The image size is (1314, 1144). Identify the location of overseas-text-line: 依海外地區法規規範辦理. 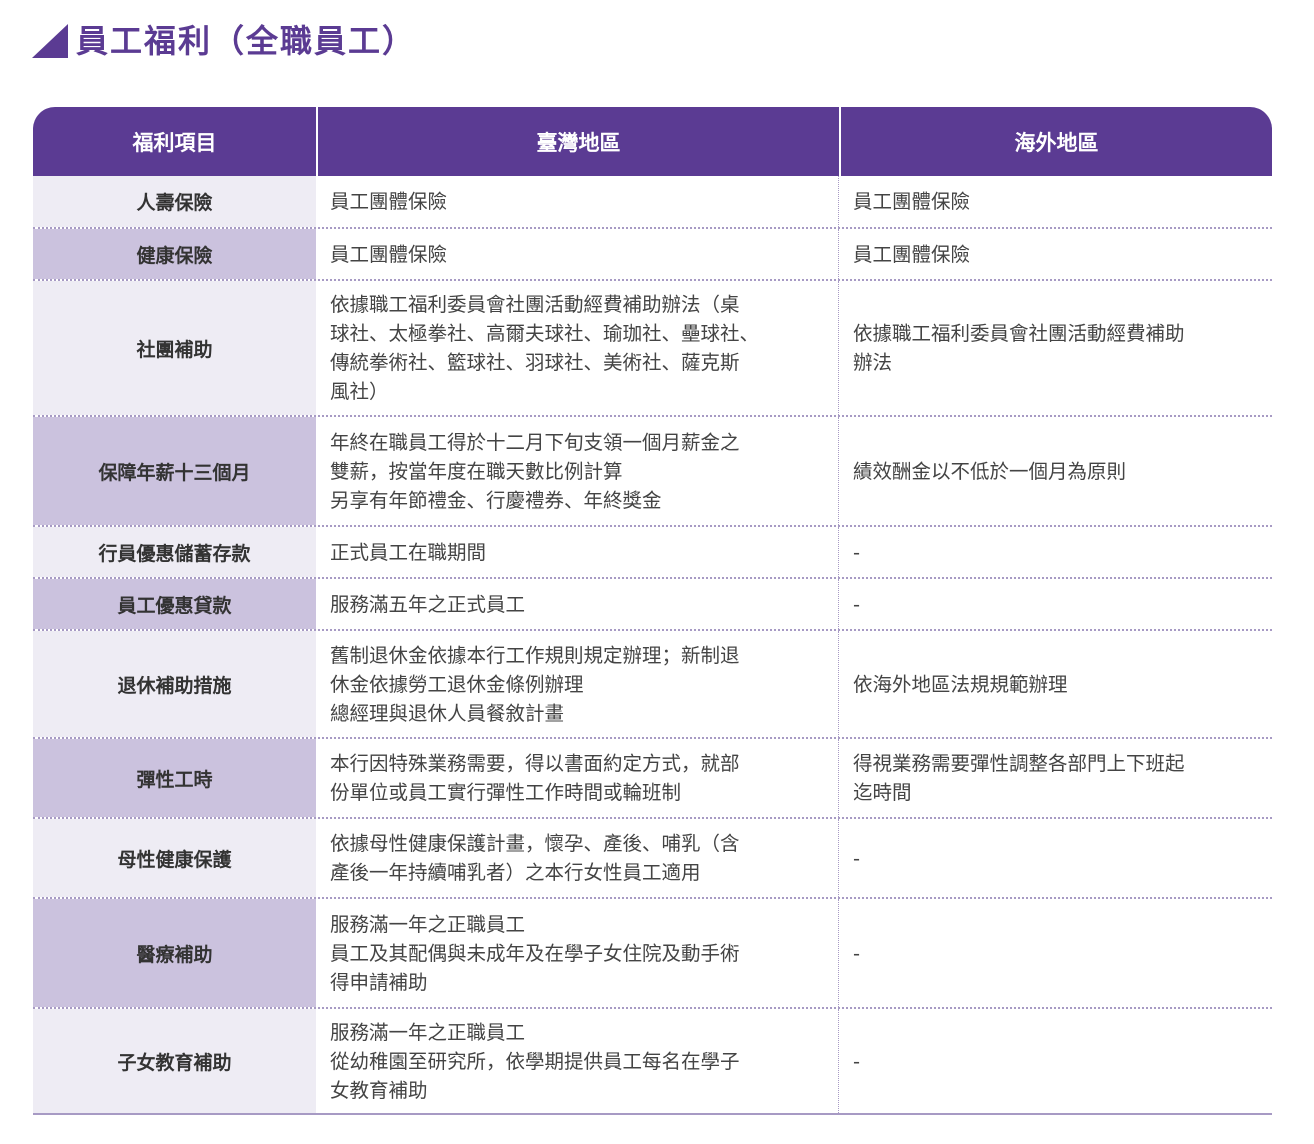
(960, 684).